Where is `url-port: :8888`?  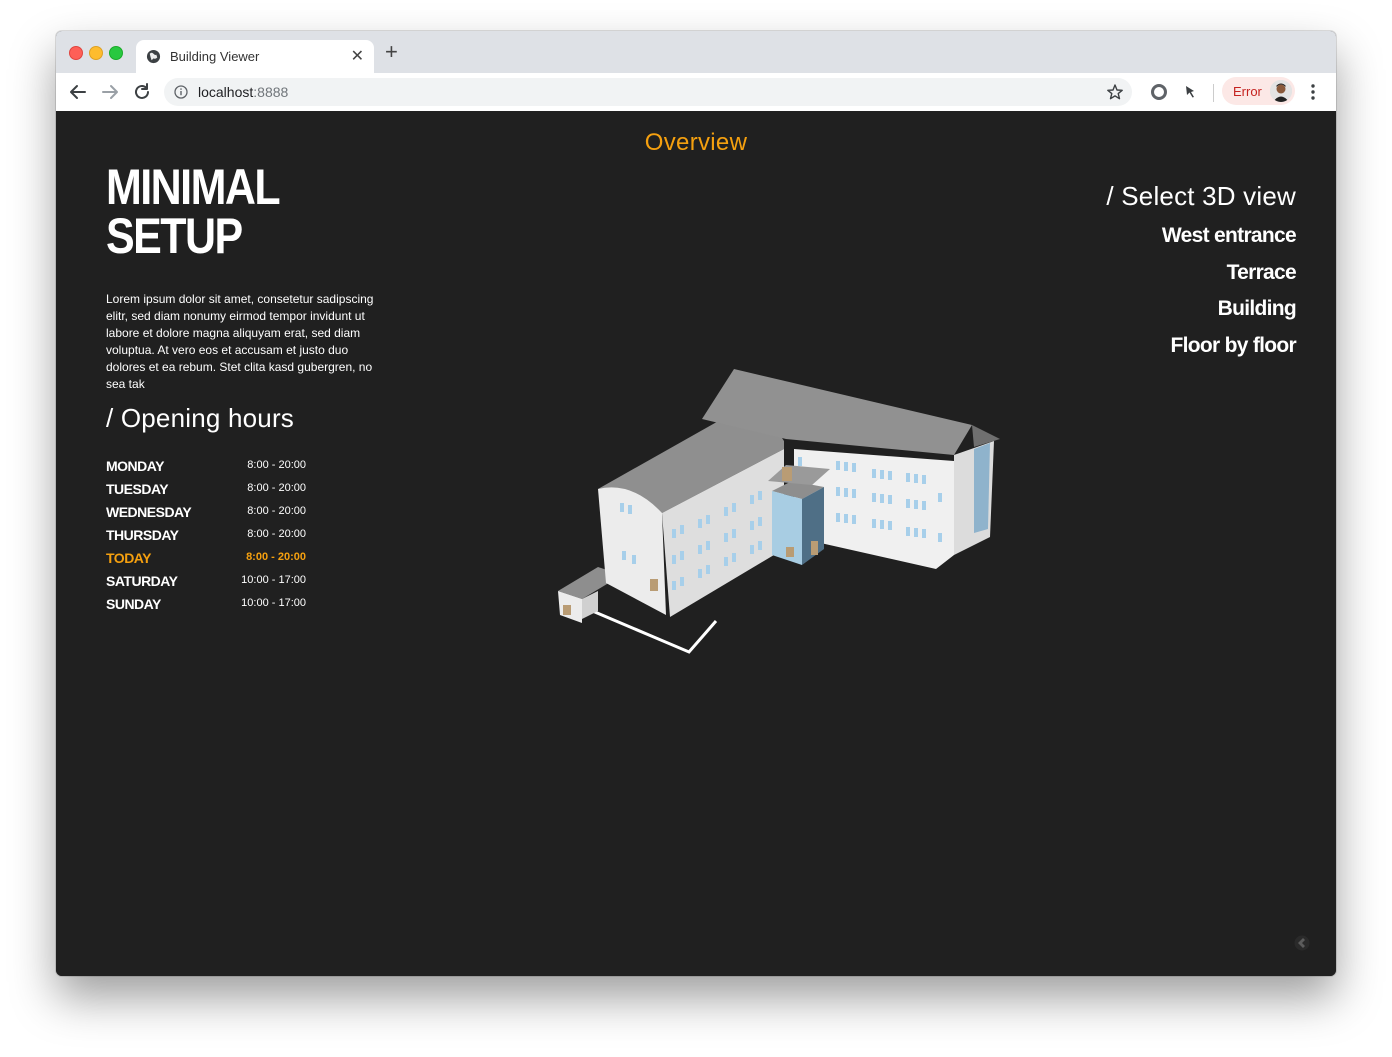
url-port: :8888 is located at coordinates (271, 92).